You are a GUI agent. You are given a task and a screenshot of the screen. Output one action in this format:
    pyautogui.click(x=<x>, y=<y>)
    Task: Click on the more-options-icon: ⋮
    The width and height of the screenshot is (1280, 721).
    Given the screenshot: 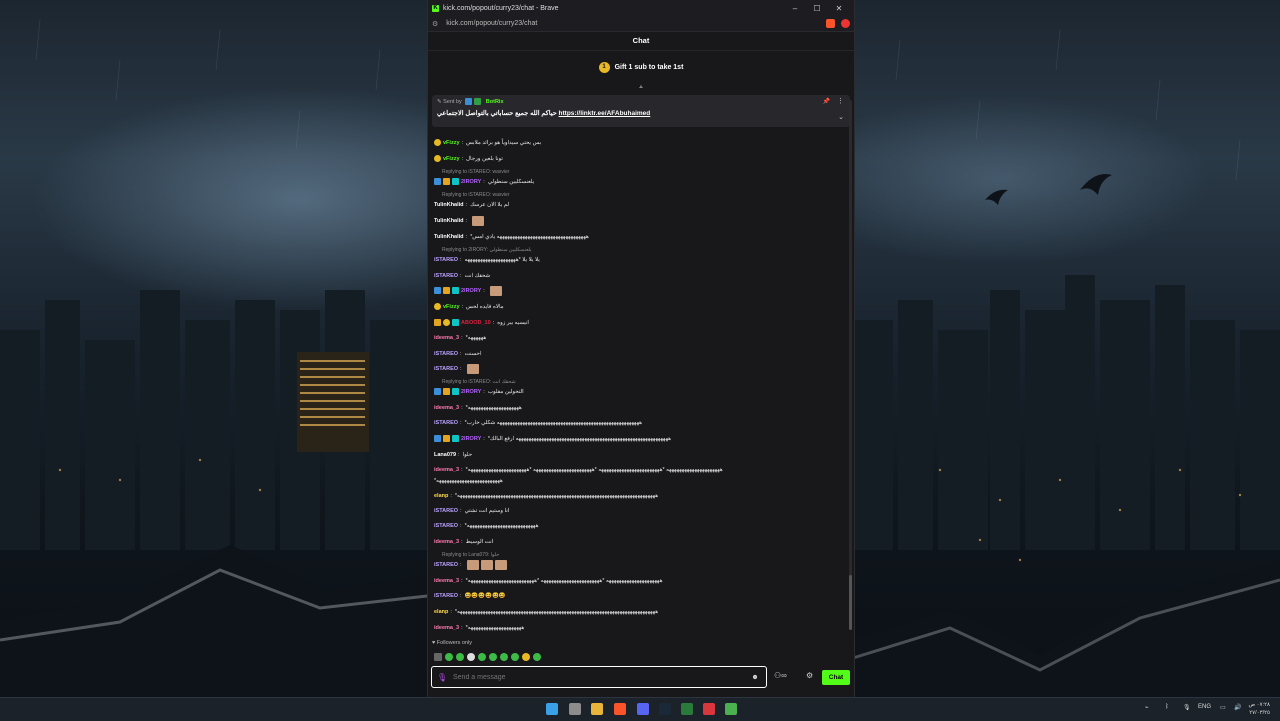 What is the action you would take?
    pyautogui.click(x=840, y=101)
    